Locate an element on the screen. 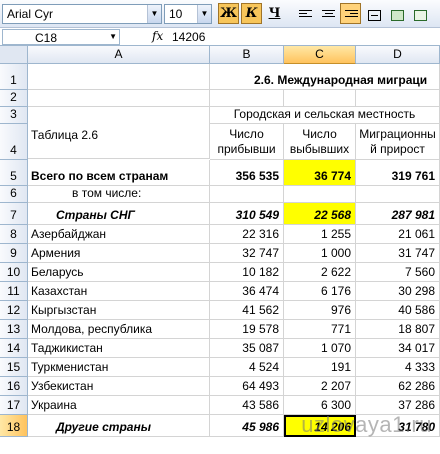  country-row-label: Туркменистан is located at coordinates (119, 367).